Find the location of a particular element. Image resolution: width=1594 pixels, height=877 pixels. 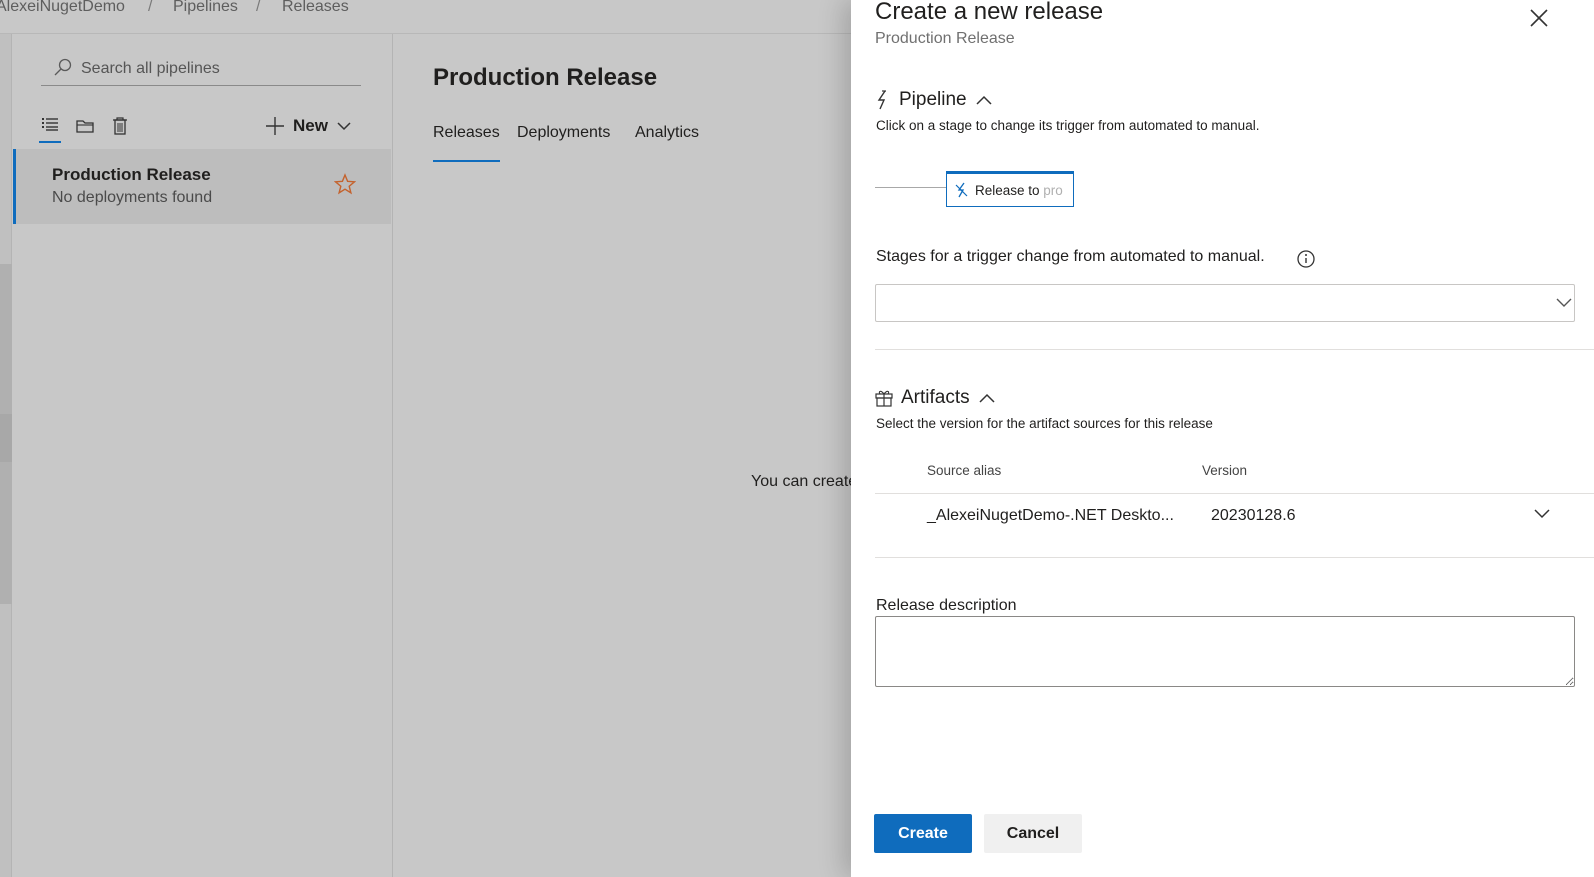

column-version: Version is located at coordinates (1225, 470).